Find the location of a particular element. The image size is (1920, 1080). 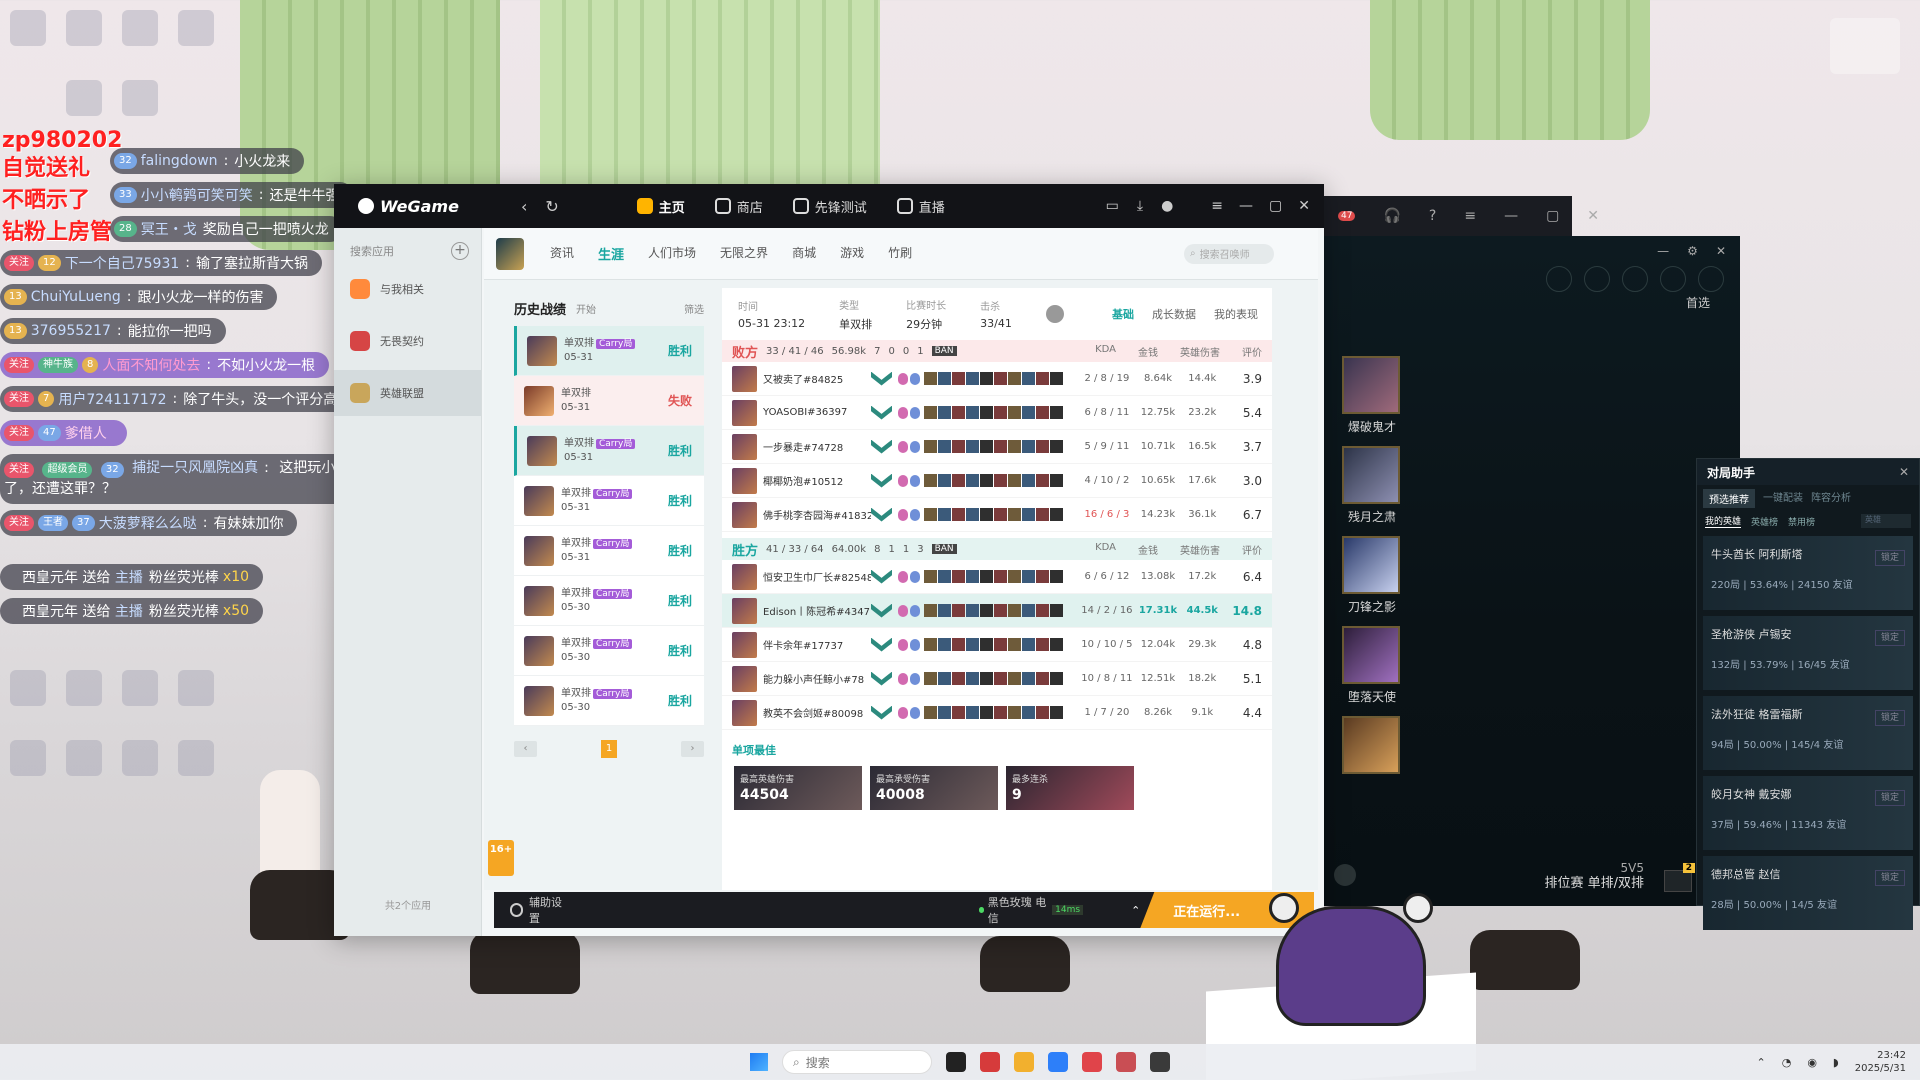

sidebar-item-valorant: 无畏契约 is located at coordinates (407, 341).